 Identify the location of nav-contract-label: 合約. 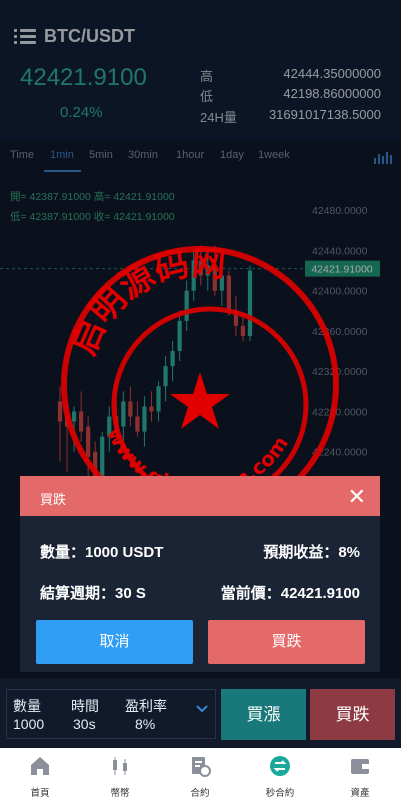
(200, 793).